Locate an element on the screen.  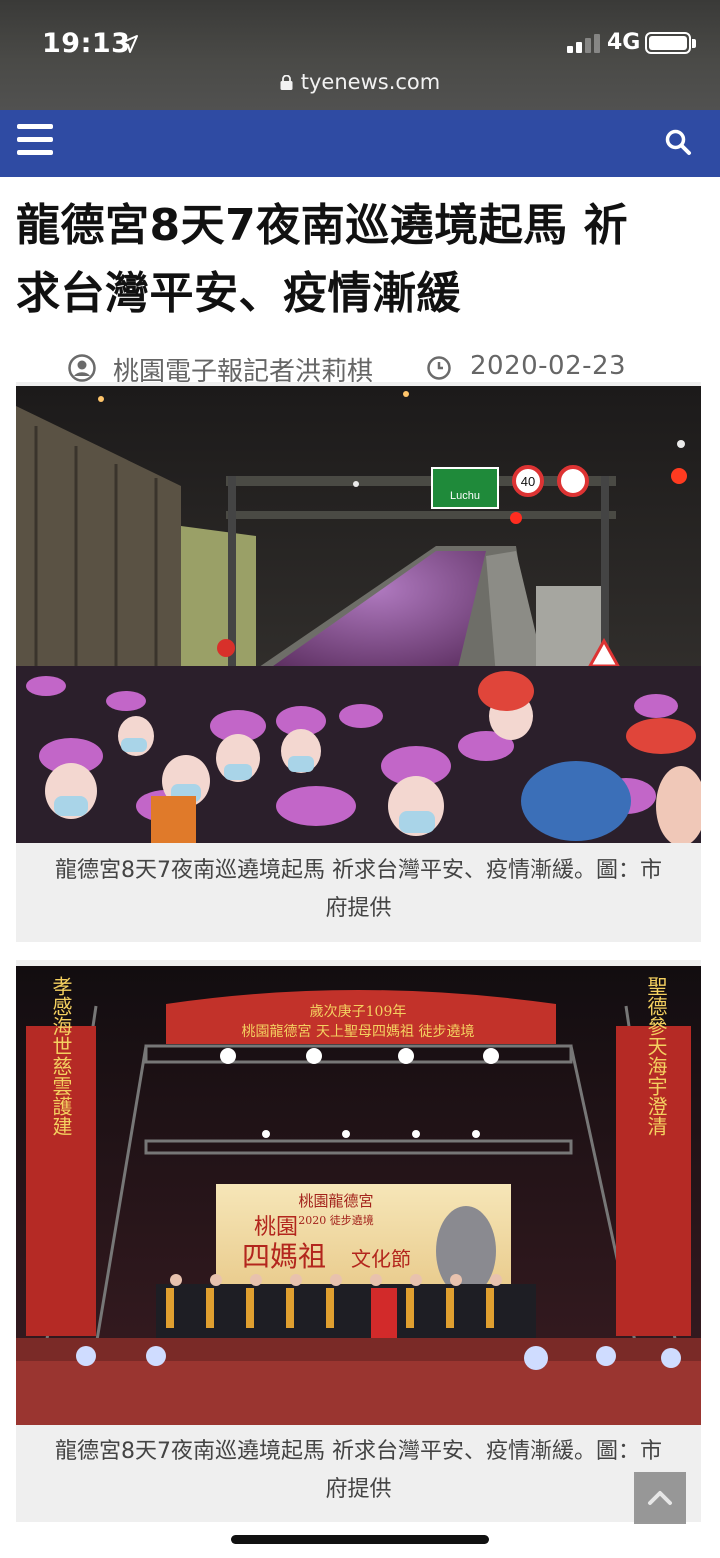
status-time: 19:13 is located at coordinates (86, 43).